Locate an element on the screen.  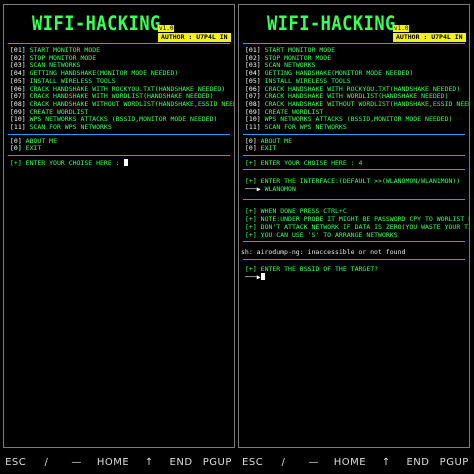
note-line: [+] YOU CAN USE 'S' TO ARRANGE NETWORKS is located at coordinates (321, 235).